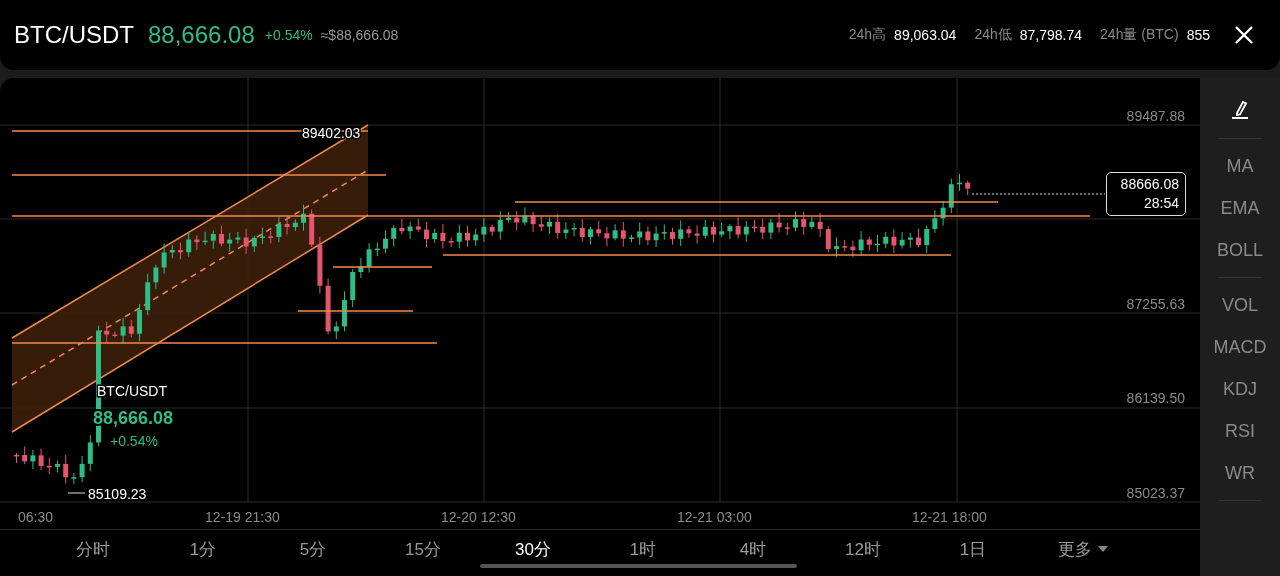 This screenshot has width=1280, height=576. I want to click on interval-tab: 分时, so click(93, 553).